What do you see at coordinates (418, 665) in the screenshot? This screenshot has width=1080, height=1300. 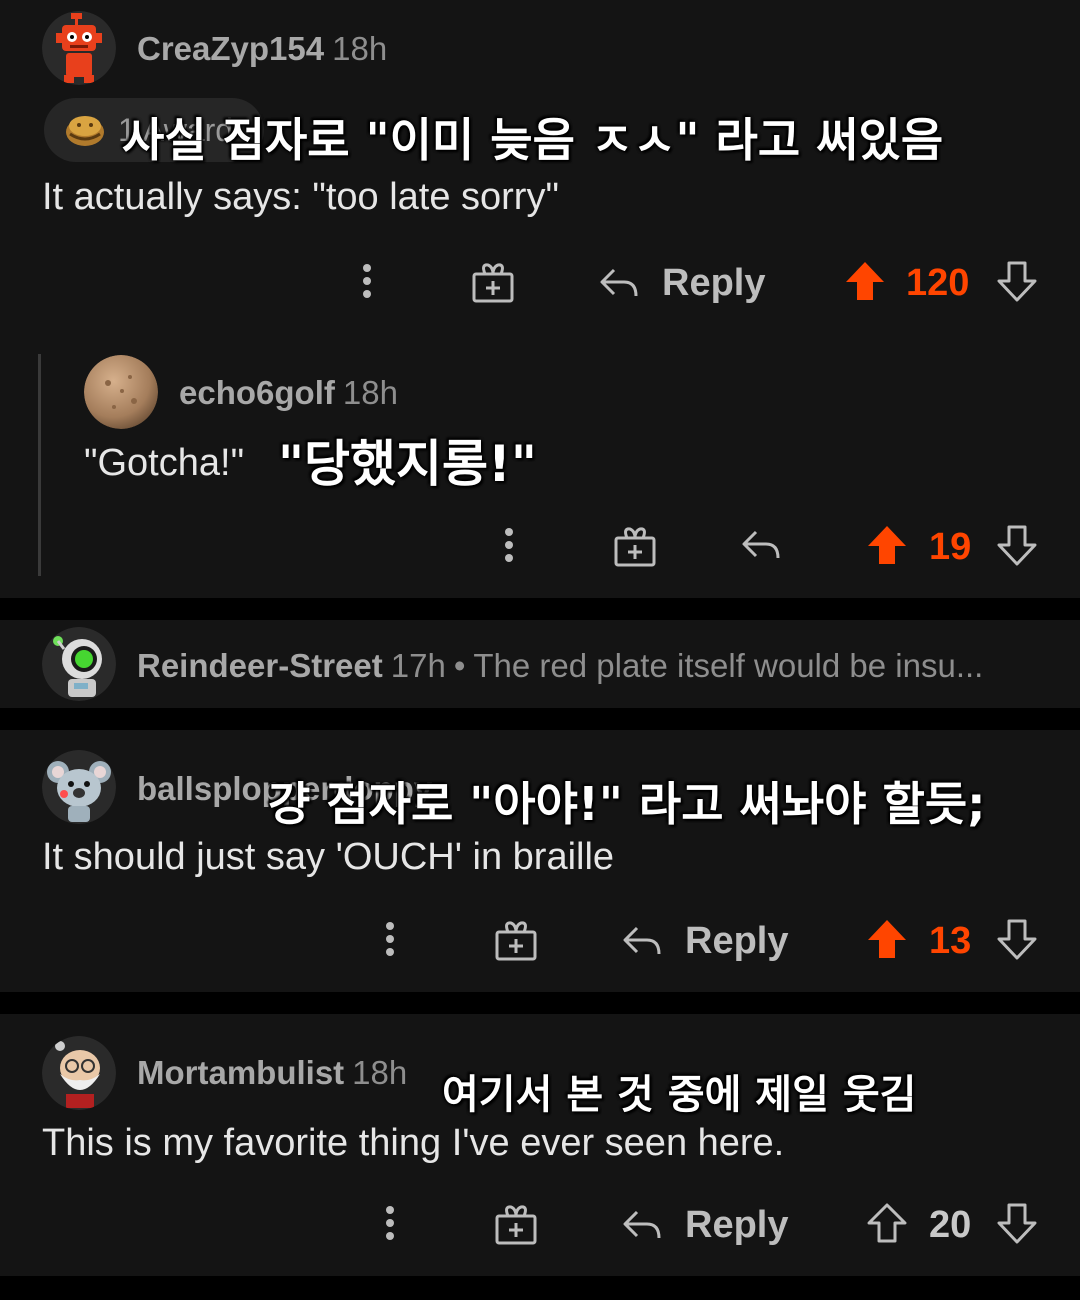 I see `timestamp: 17h` at bounding box center [418, 665].